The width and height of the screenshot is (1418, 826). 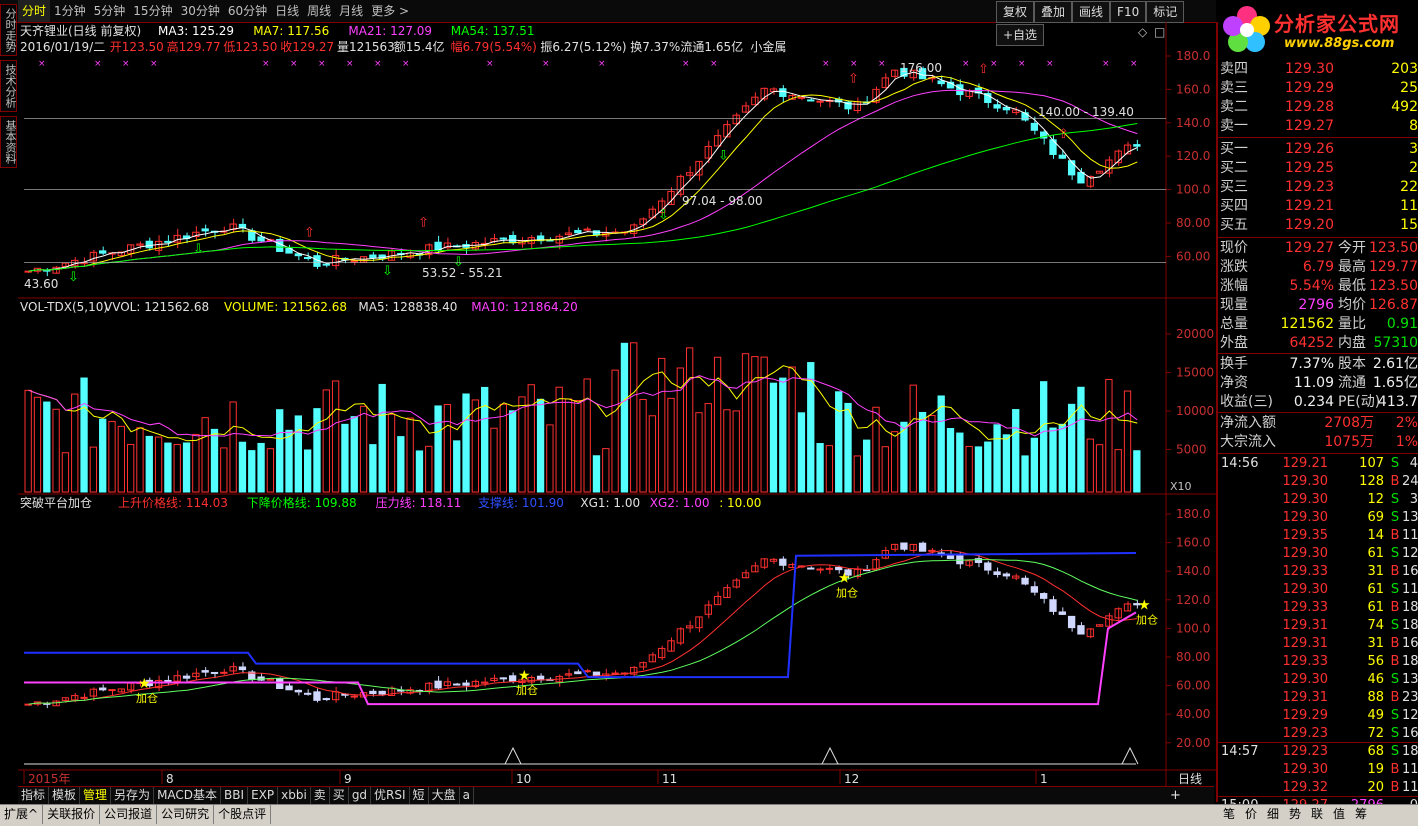 I want to click on quote-view-tab: 筹, so click(x=1361, y=814).